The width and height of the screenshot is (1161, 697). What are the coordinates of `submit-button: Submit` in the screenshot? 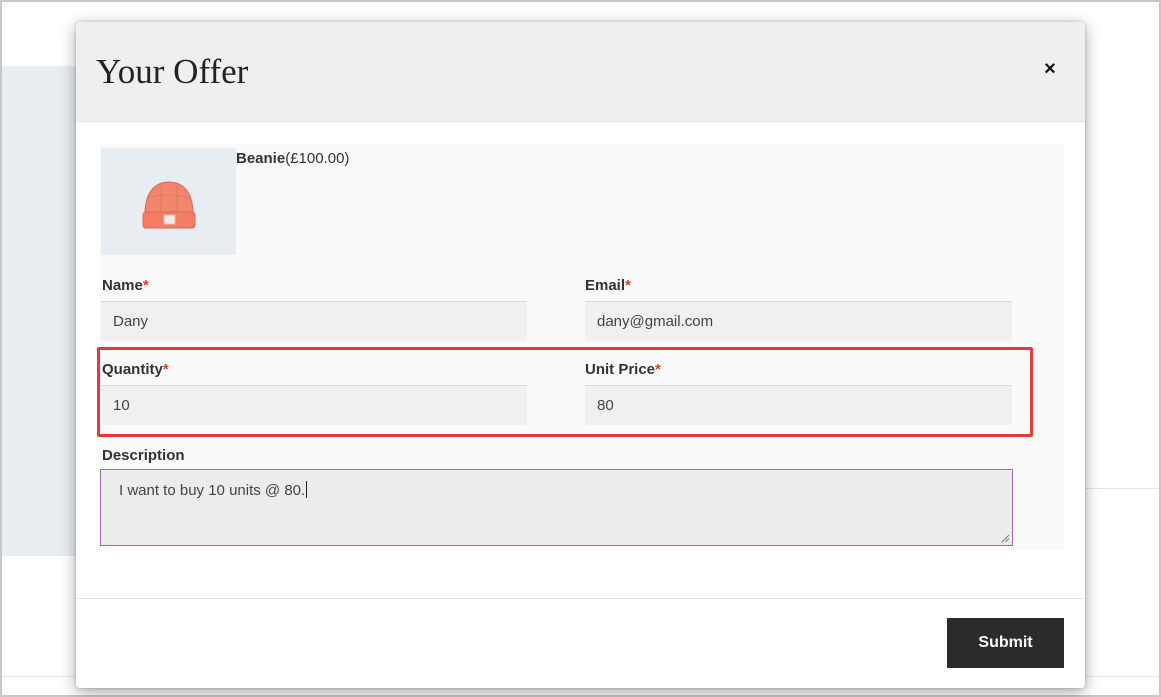 It's located at (1005, 643).